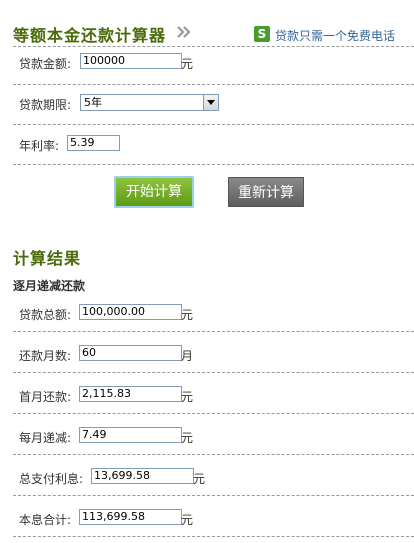 This screenshot has height=543, width=414. I want to click on total-loan-field: 100,000.00, so click(130, 312).